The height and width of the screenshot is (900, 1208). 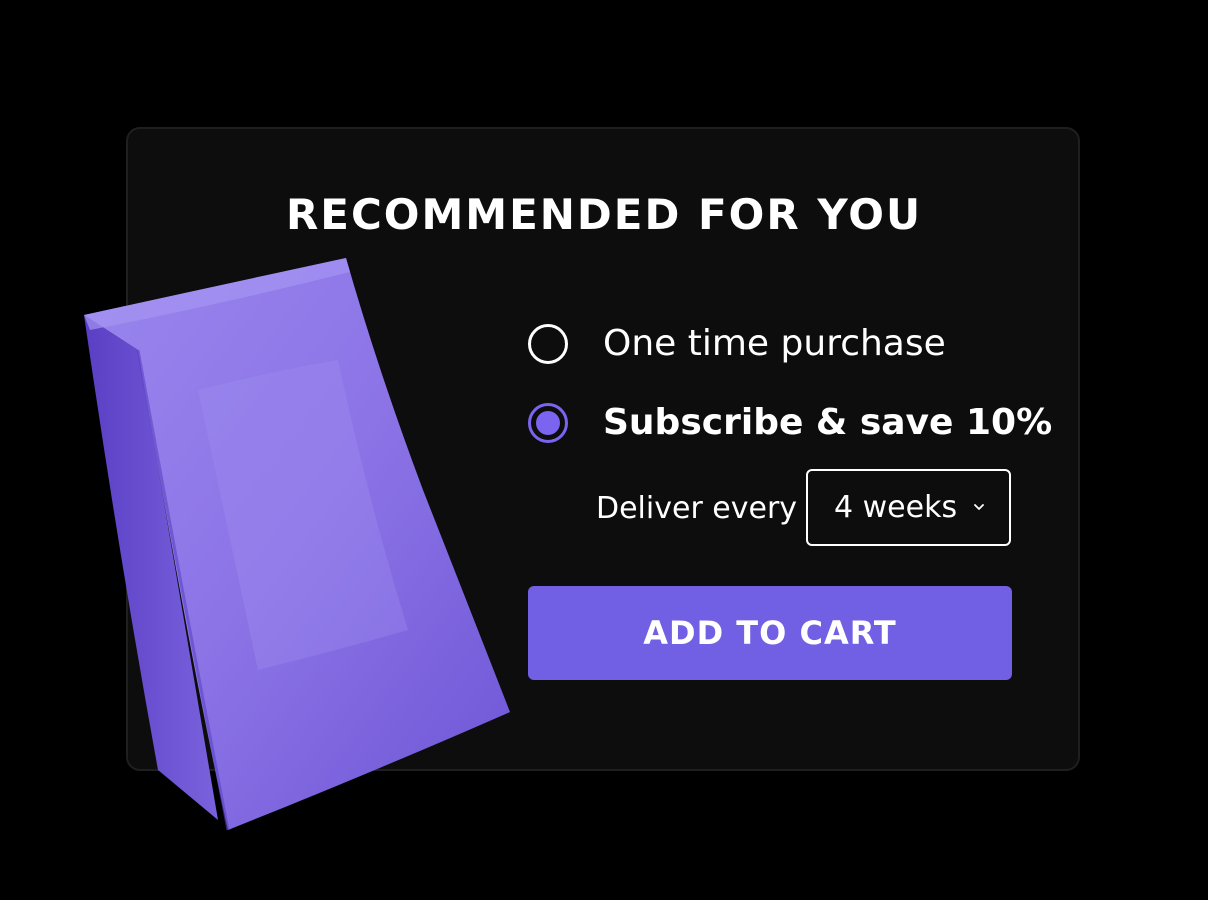 I want to click on one-time-purchase-radio, so click(x=548, y=344).